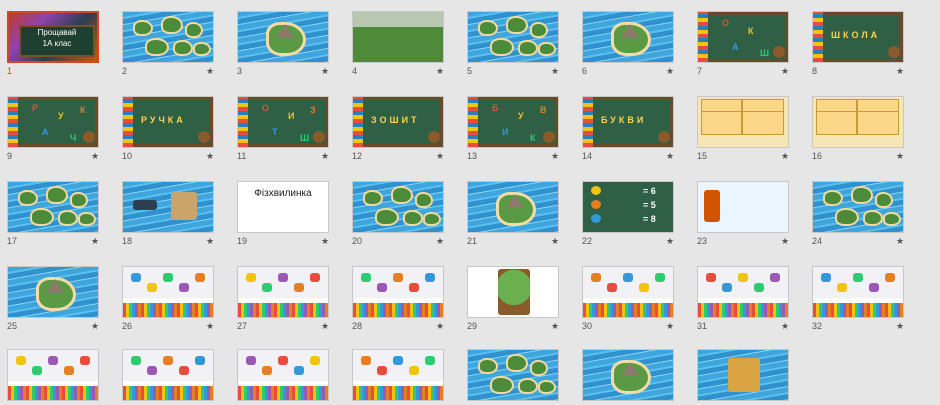  Describe the element at coordinates (283, 122) in the screenshot. I see `slide-thumbnail-11: О ИТ Ш З` at that location.